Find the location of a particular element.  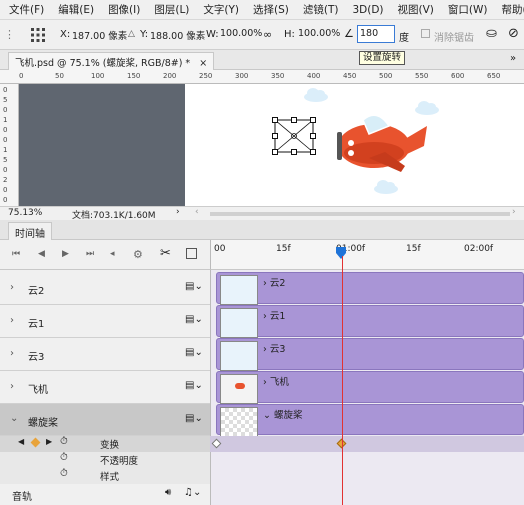

menu-help: 帮助(H) is located at coordinates (508, 9).